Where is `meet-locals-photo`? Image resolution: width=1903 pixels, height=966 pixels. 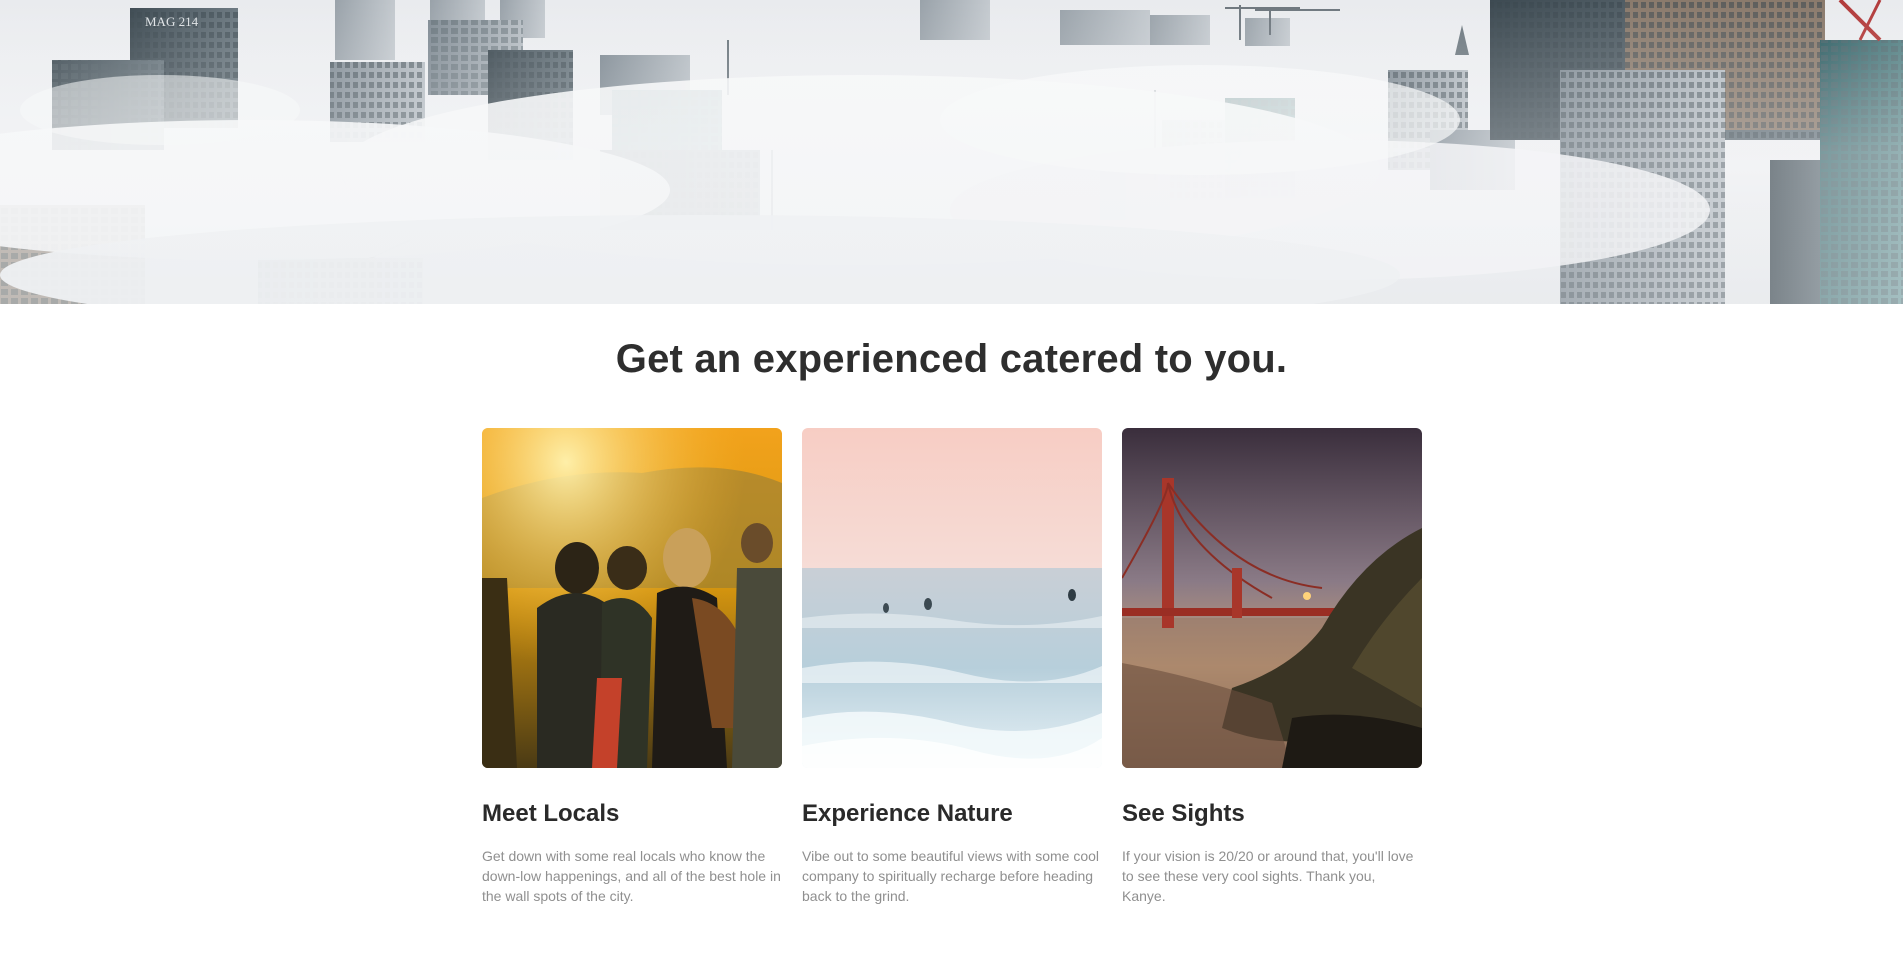
meet-locals-photo is located at coordinates (632, 598).